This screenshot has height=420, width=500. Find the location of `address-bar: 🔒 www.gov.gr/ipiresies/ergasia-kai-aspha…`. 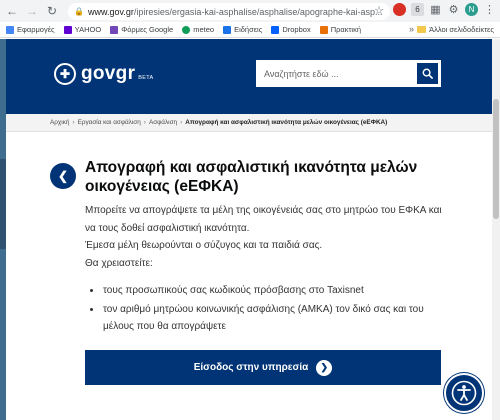

address-bar: 🔒 www.gov.gr/ipiresies/ergasia-kai-aspha… is located at coordinates (229, 11).